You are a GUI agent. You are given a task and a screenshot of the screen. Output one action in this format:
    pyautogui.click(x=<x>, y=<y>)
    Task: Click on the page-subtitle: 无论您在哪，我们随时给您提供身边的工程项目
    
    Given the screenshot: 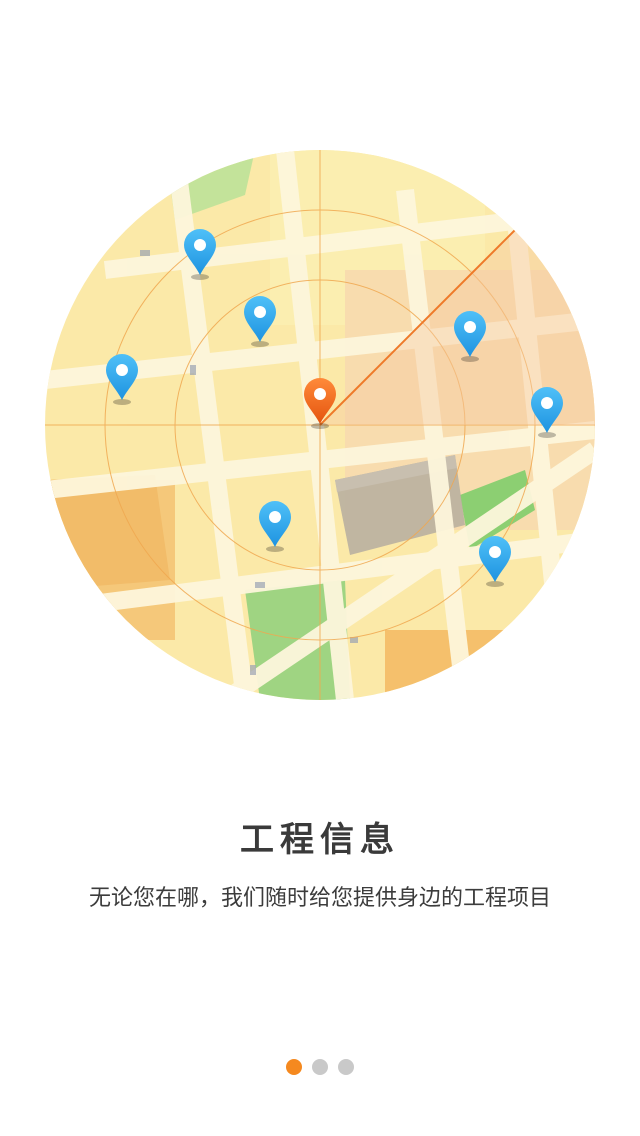 What is the action you would take?
    pyautogui.click(x=319, y=898)
    